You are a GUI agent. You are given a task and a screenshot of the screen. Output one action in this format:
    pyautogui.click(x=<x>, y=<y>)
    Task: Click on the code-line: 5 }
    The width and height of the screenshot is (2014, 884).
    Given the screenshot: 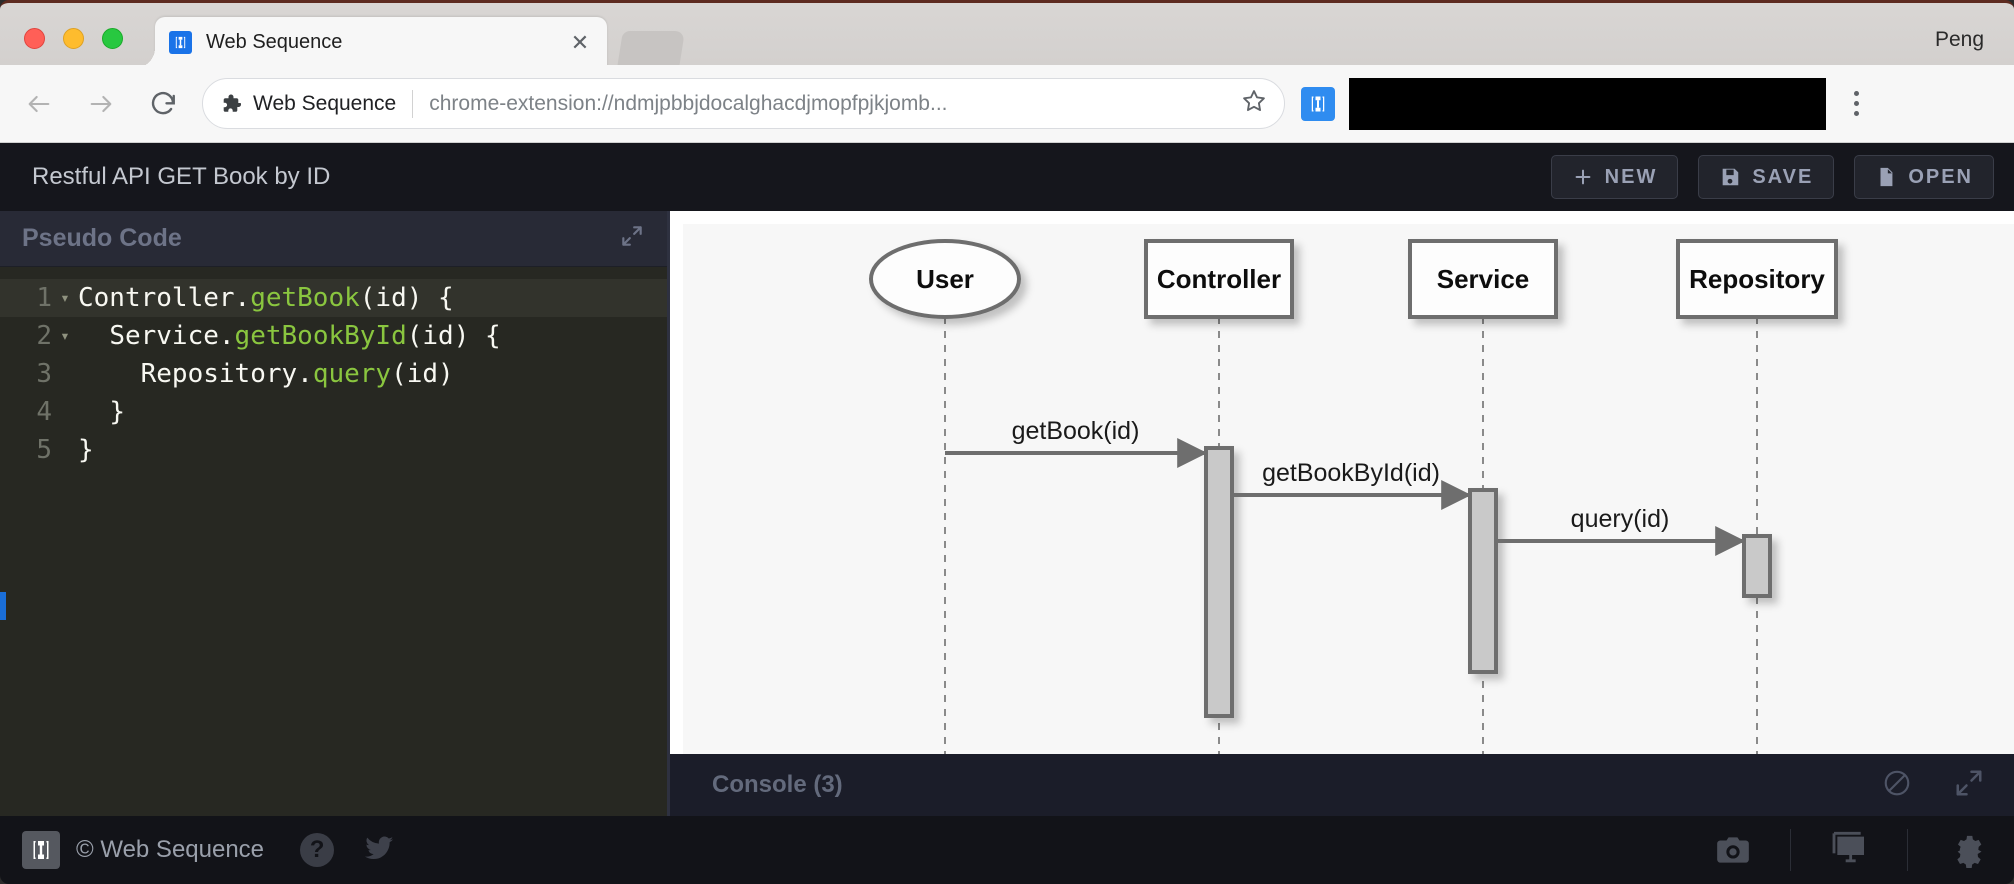 What is the action you would take?
    pyautogui.click(x=333, y=450)
    